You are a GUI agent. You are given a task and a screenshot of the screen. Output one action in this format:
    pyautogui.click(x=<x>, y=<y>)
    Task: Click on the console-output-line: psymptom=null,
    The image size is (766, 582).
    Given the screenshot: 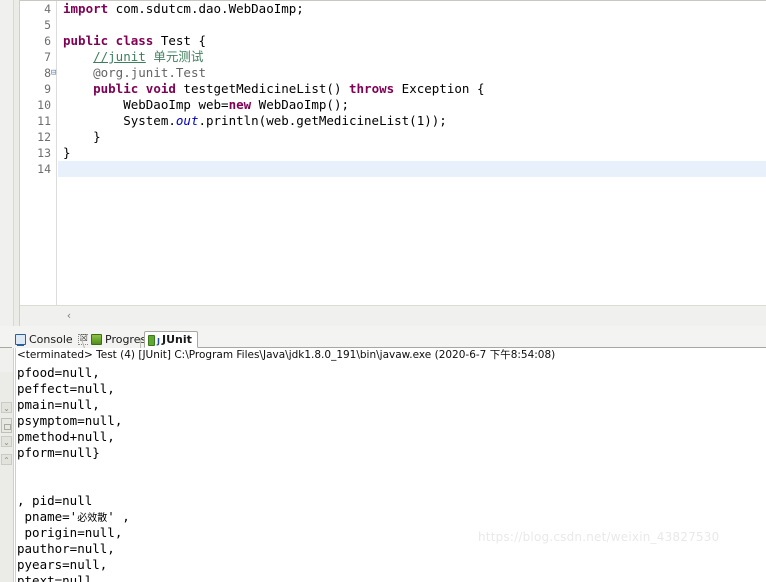 What is the action you would take?
    pyautogui.click(x=70, y=420)
    